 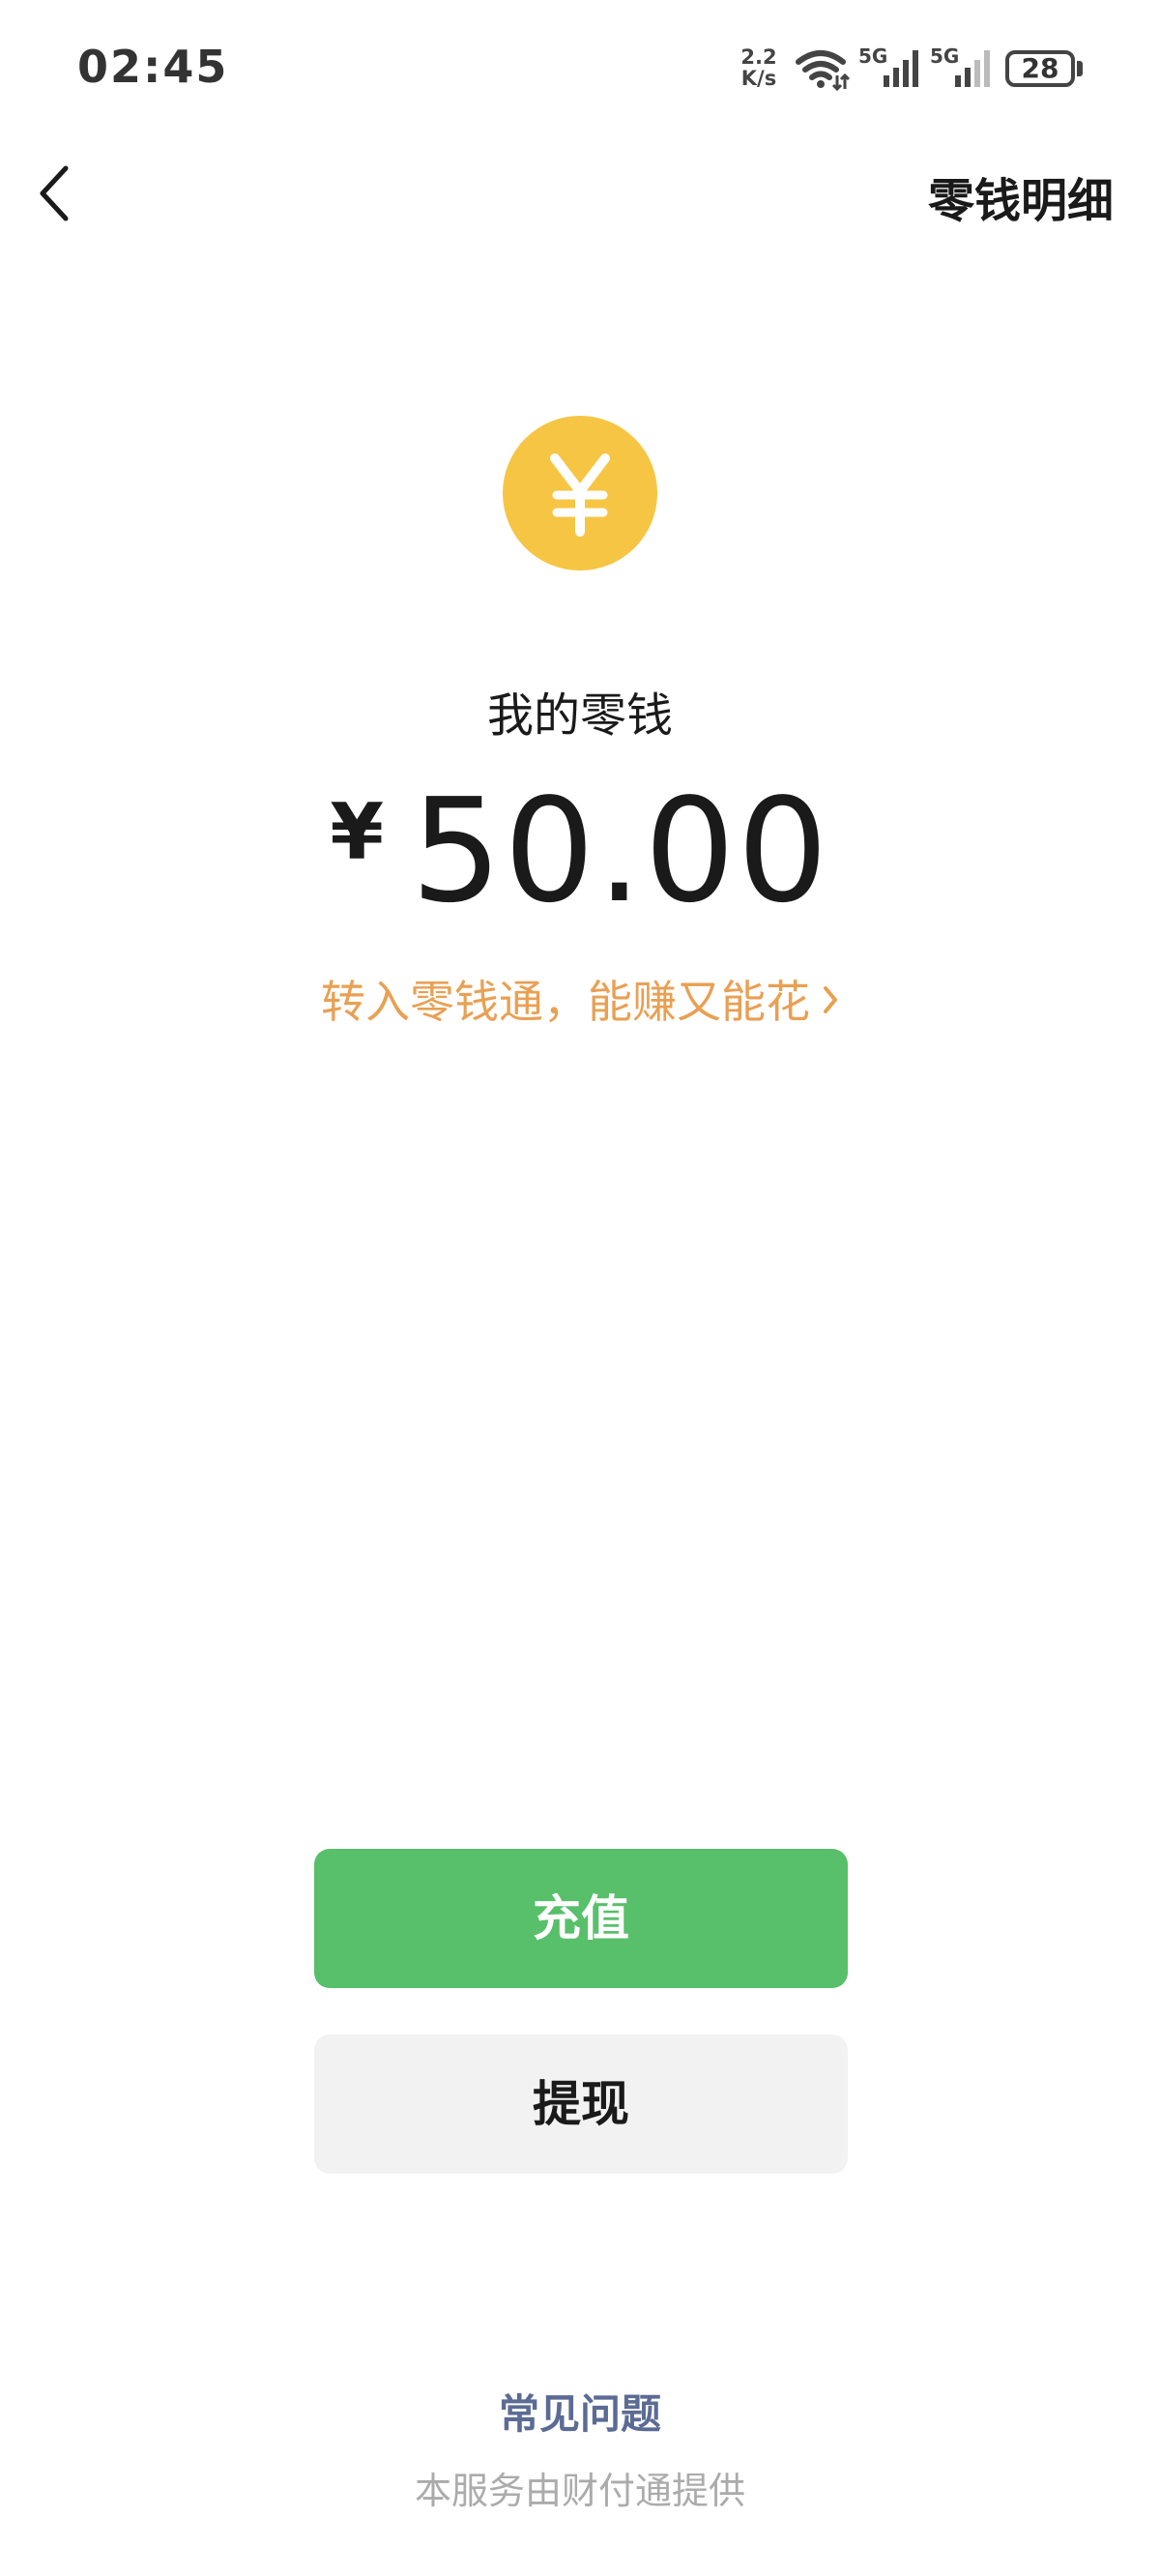 I want to click on lingqiantong-promo-link: 转入零钱通，能赚又能花, so click(x=580, y=999).